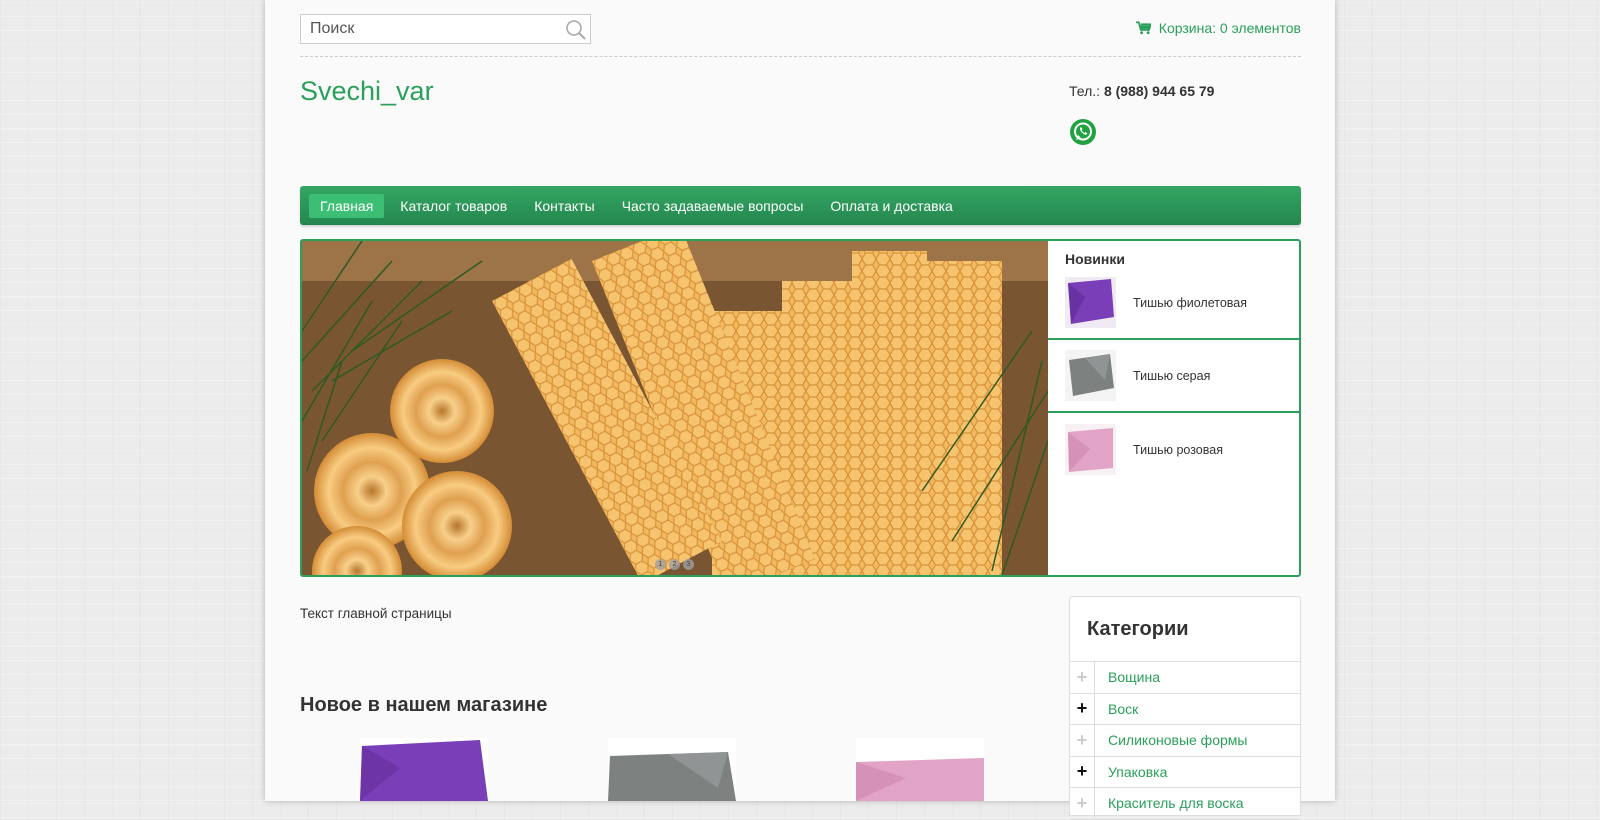  I want to click on product-thumb-gray, so click(1090, 375).